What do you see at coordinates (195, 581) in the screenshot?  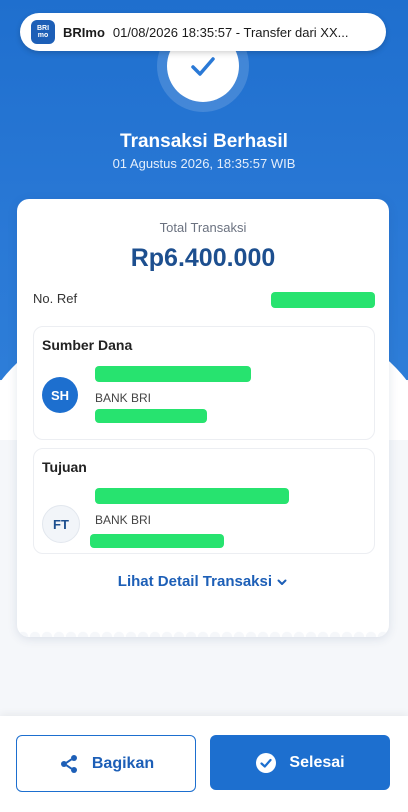 I see `detail-link-label: Lihat Detail Transaksi` at bounding box center [195, 581].